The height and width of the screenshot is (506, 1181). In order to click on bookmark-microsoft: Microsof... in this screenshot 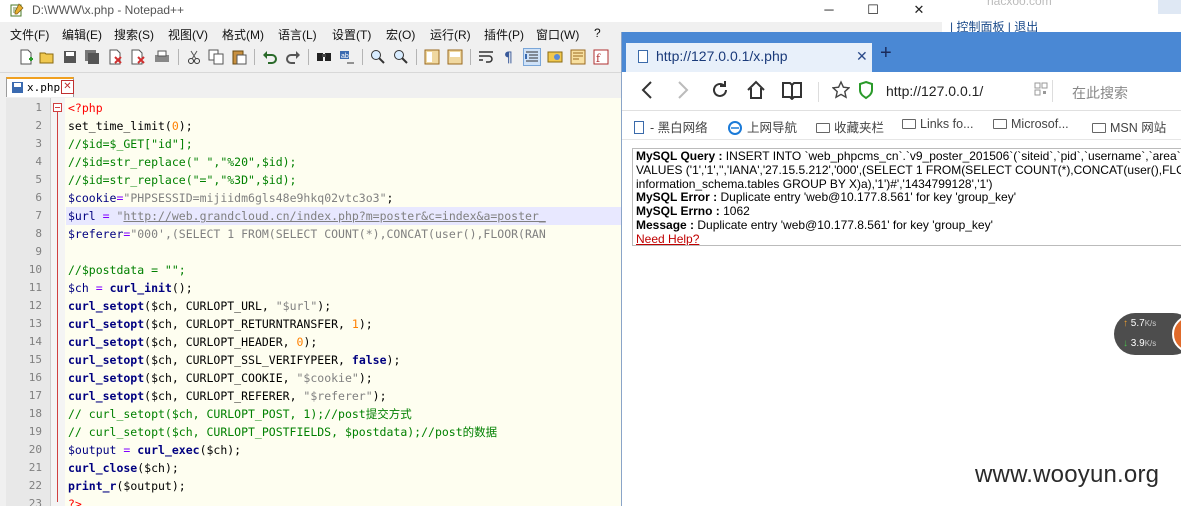, I will do `click(1031, 124)`.